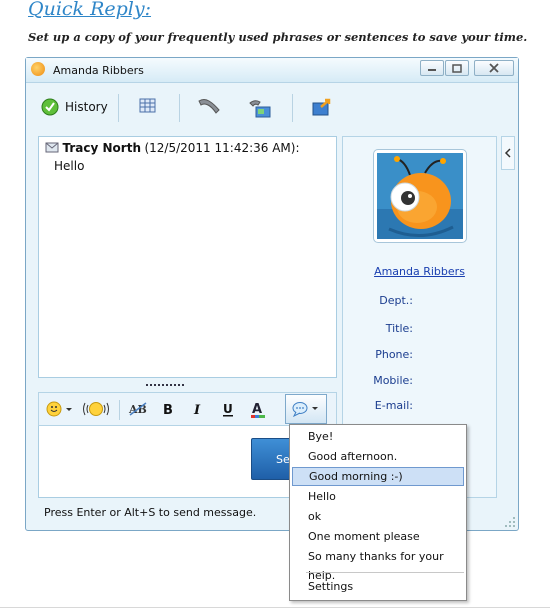  I want to click on close-button, so click(494, 68).